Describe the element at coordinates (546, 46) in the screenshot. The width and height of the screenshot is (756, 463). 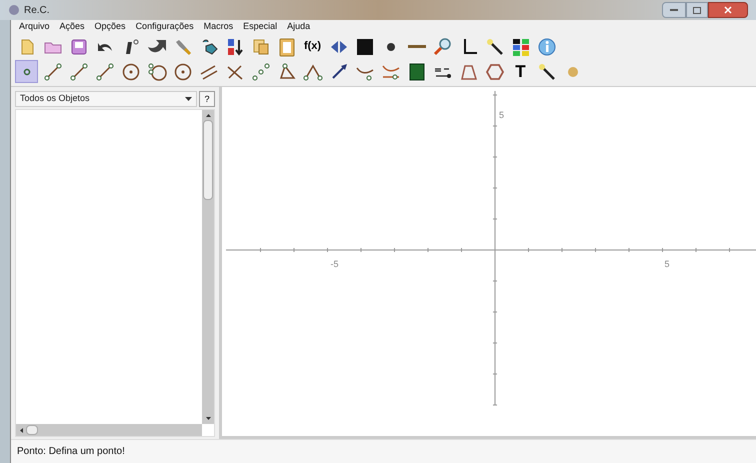
I see `info-icon` at that location.